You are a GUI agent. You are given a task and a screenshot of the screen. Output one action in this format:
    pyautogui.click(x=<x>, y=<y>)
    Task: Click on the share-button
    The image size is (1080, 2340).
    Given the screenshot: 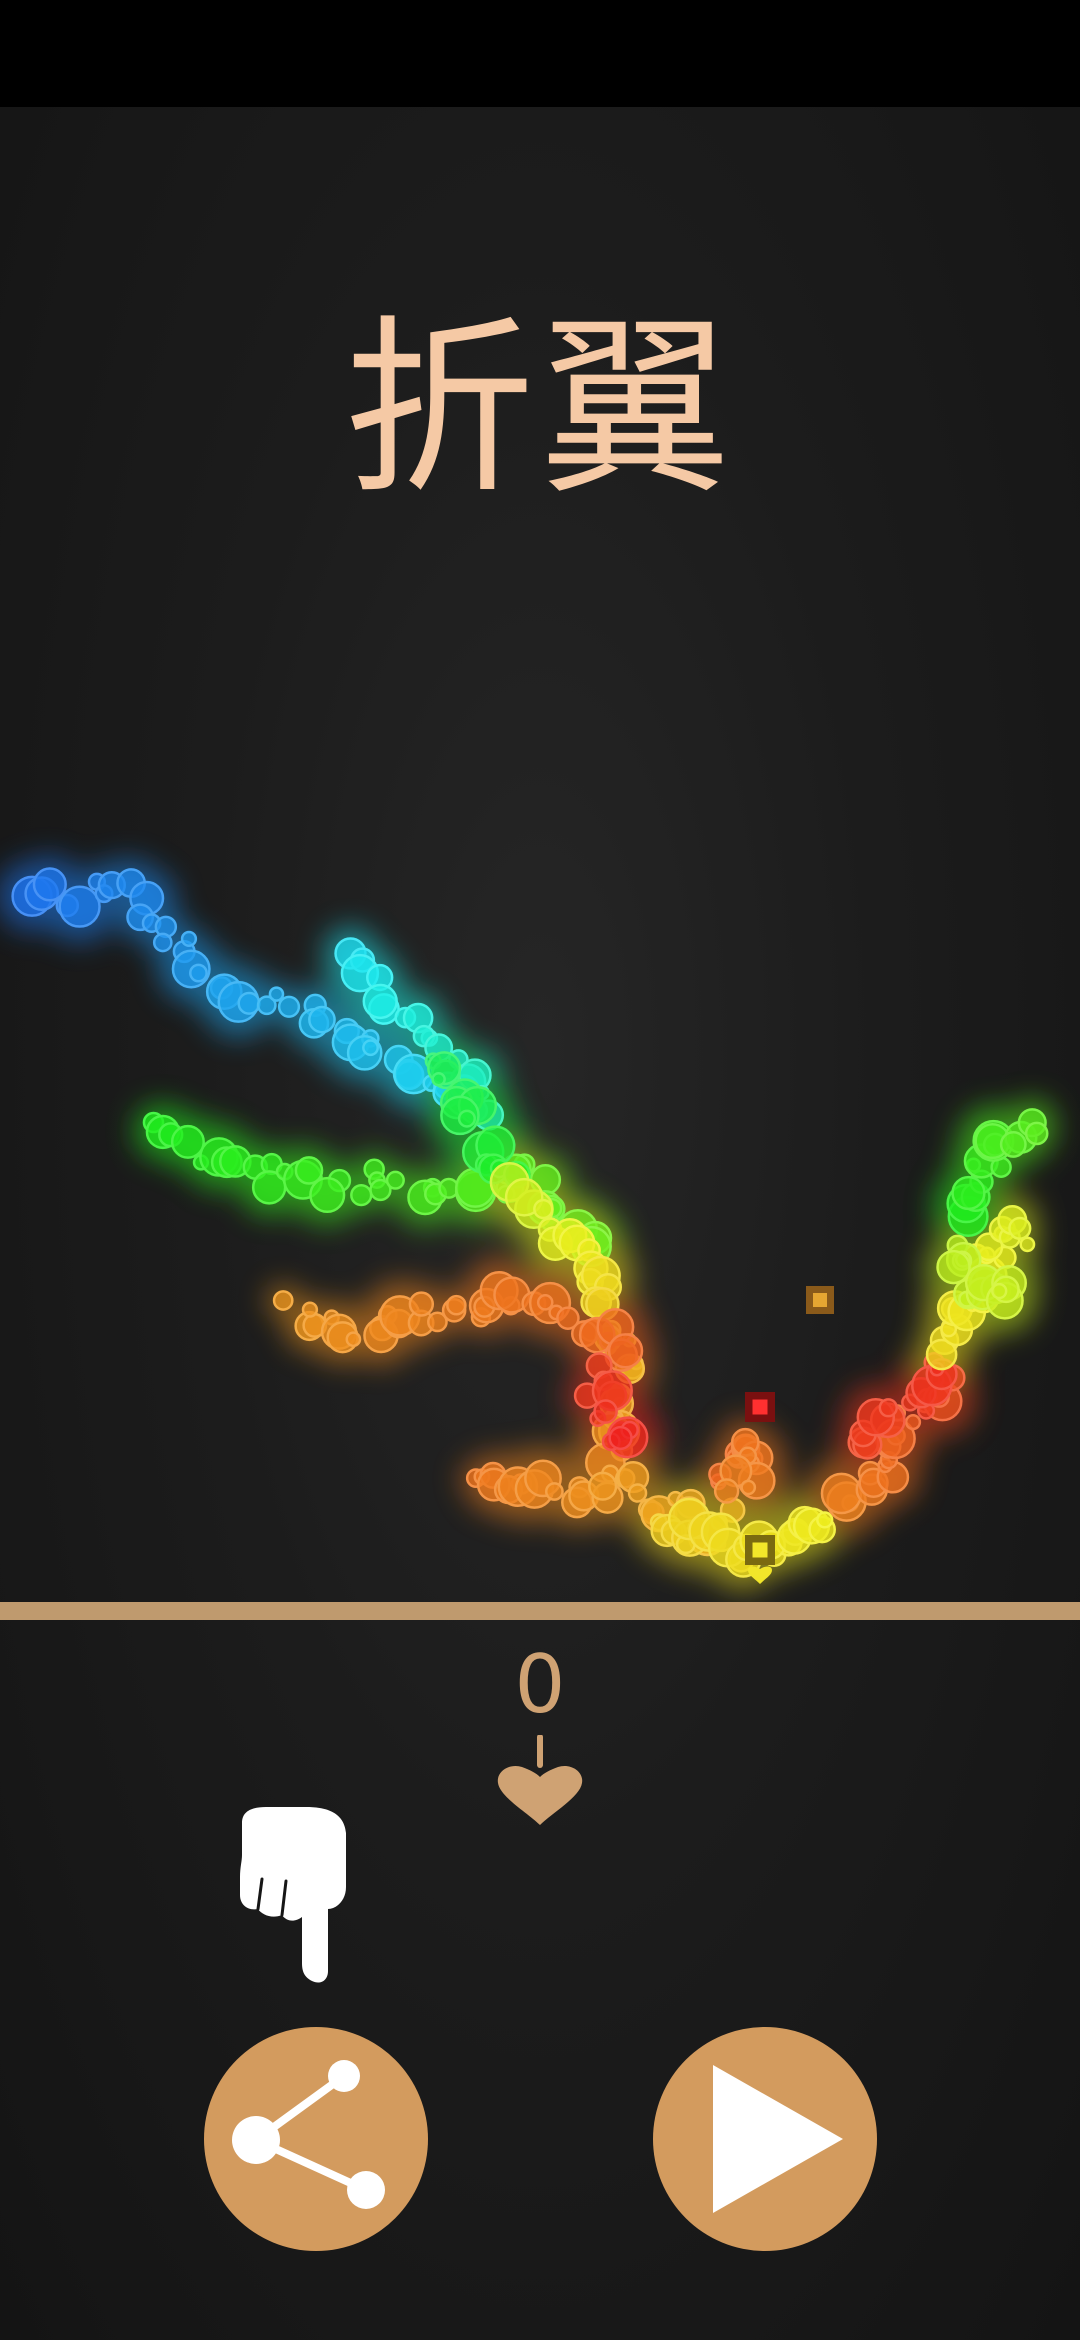 What is the action you would take?
    pyautogui.click(x=316, y=2139)
    